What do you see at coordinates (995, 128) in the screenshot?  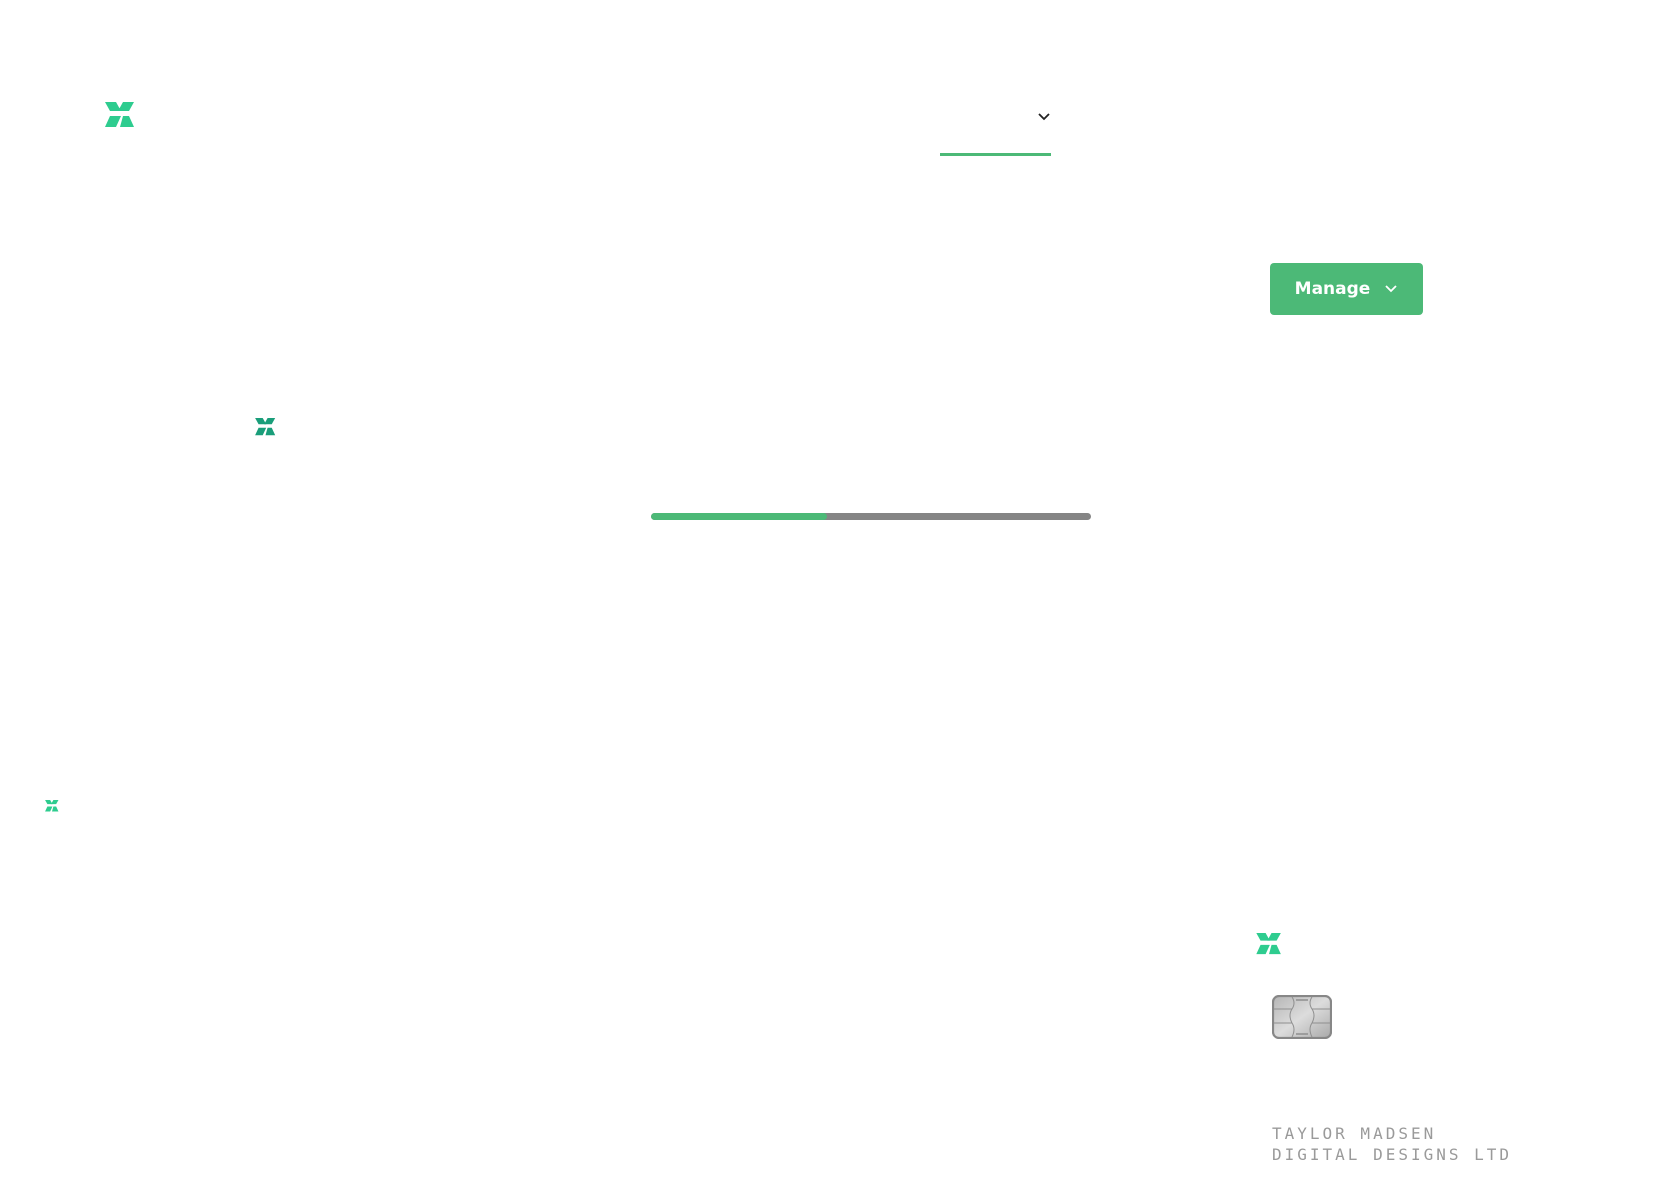 I see `nav-dropdown` at bounding box center [995, 128].